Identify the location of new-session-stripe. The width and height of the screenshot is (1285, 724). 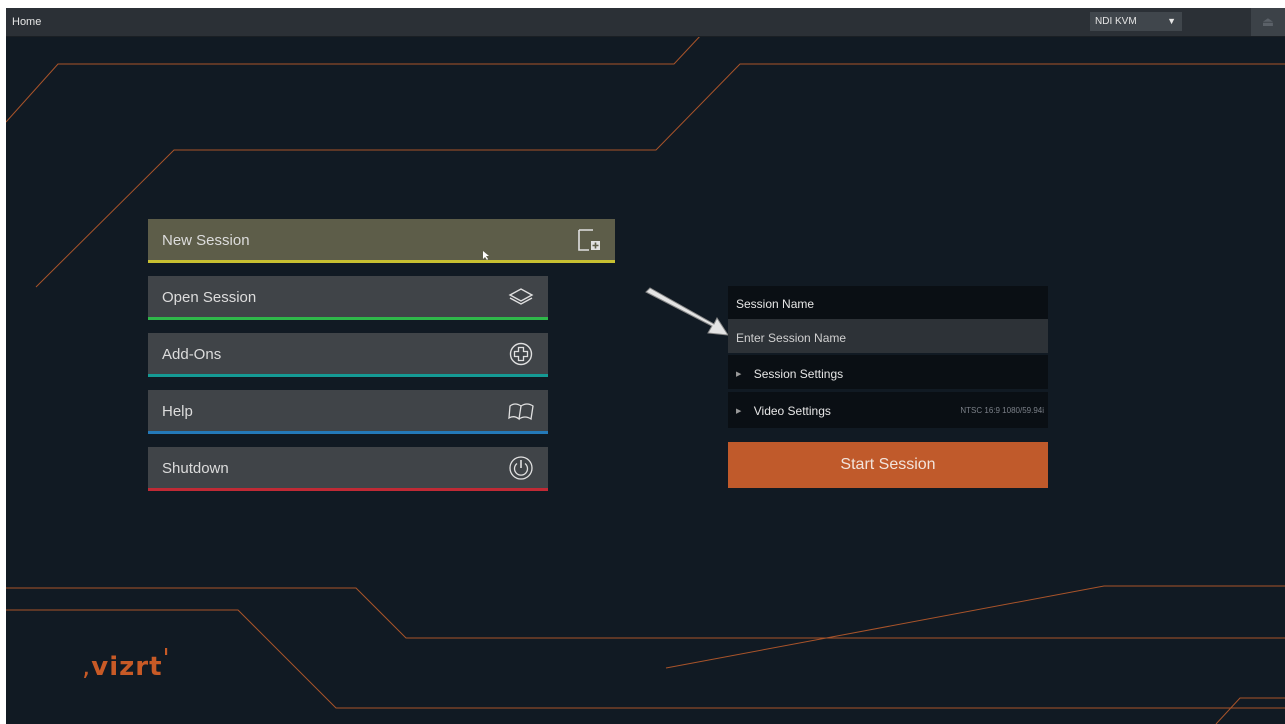
(381, 261).